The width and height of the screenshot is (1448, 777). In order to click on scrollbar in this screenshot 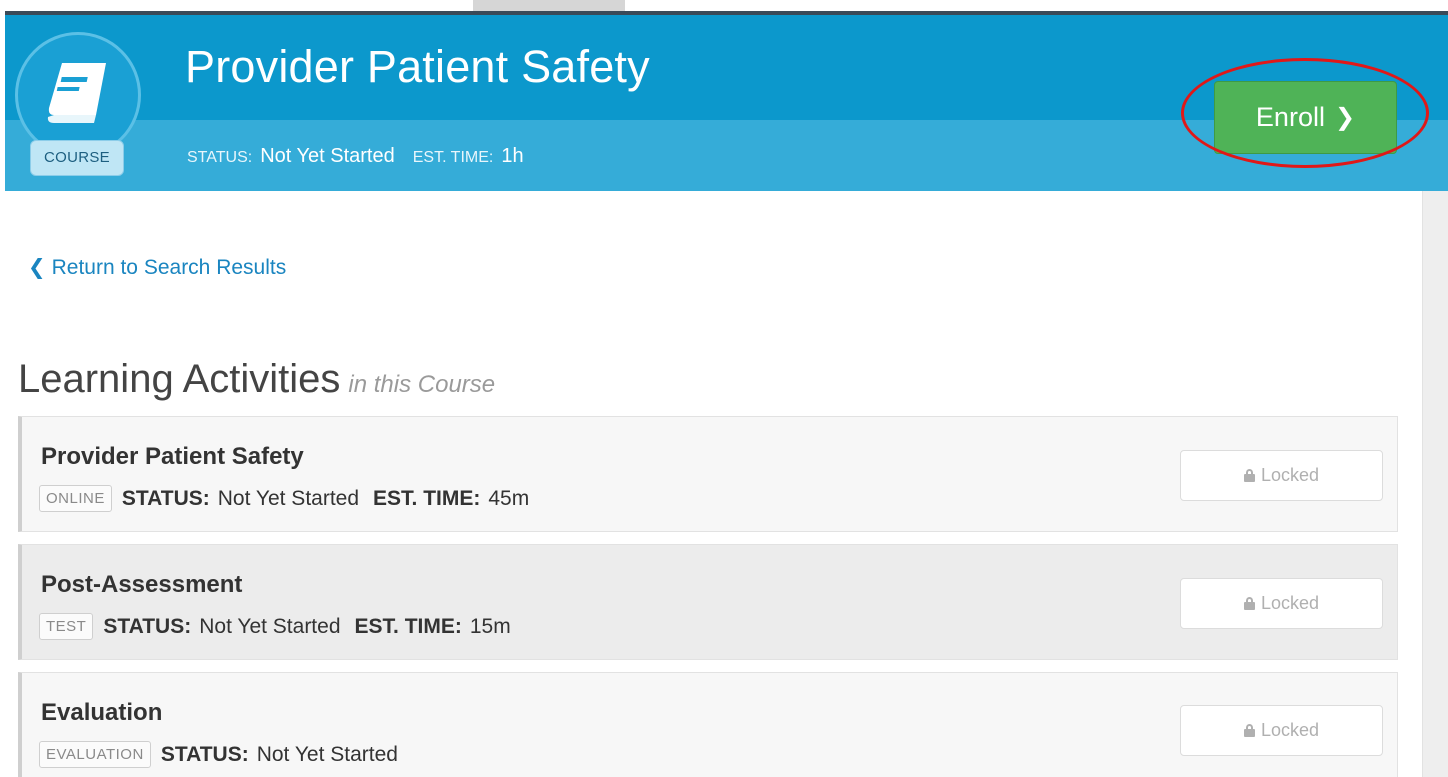, I will do `click(1435, 484)`.